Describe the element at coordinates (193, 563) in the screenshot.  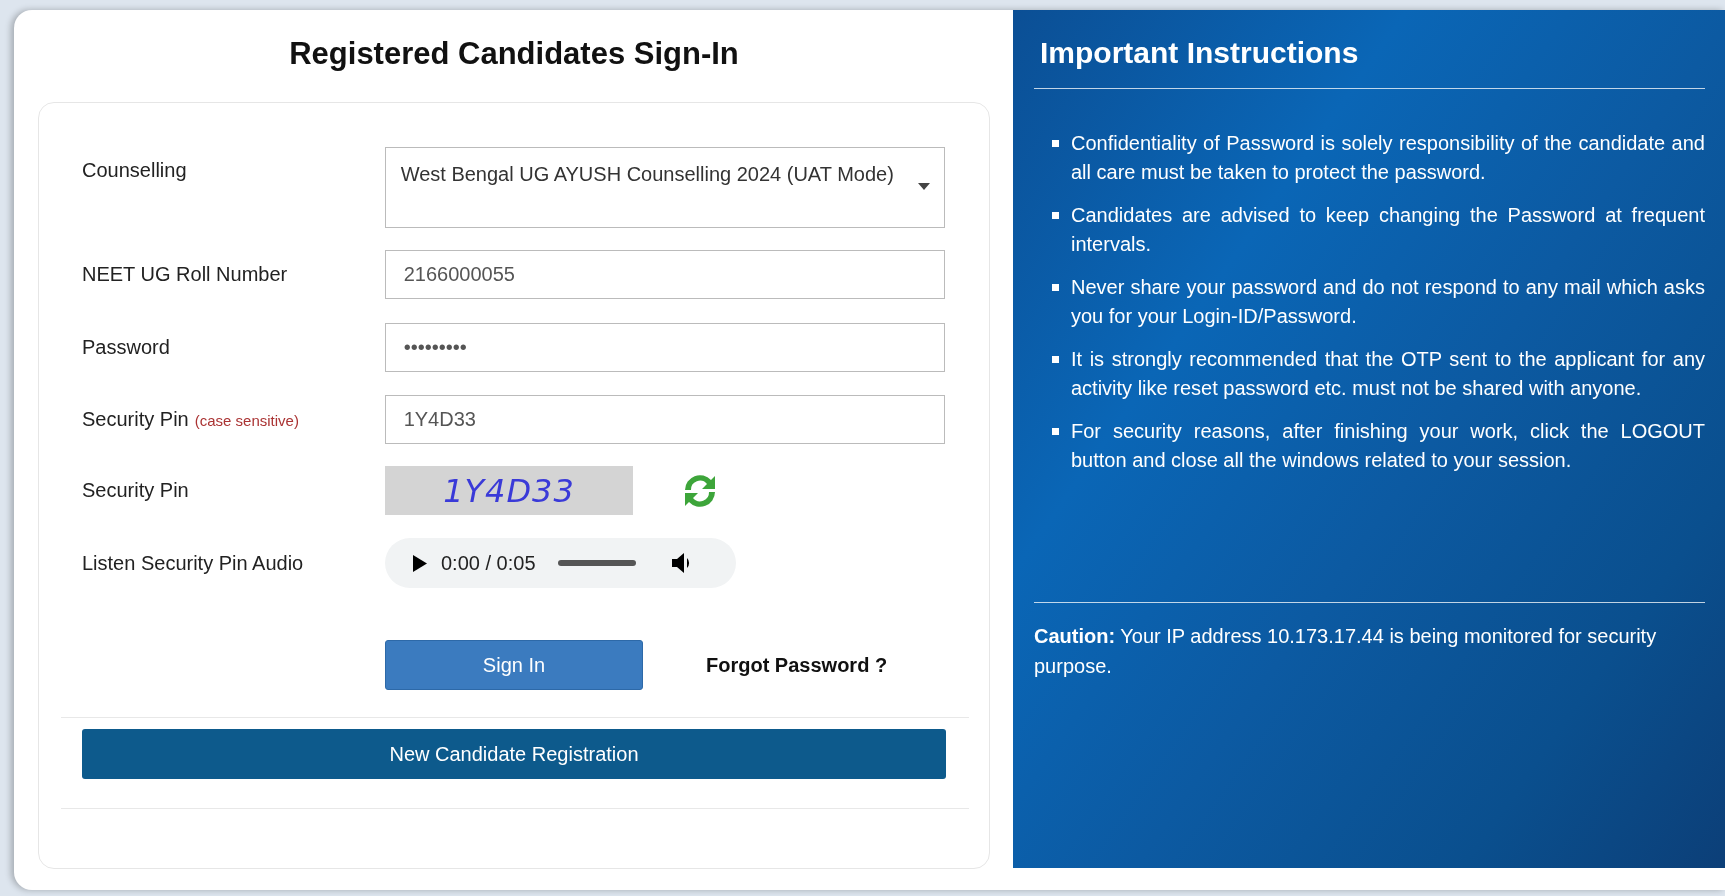
I see `field-label: Listen Security Pin Audio` at that location.